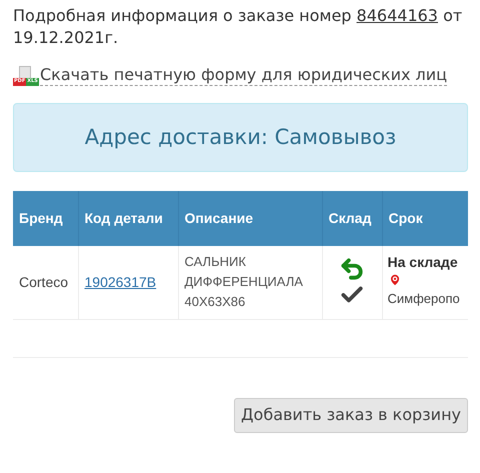 This screenshot has height=473, width=480. Describe the element at coordinates (397, 15) in the screenshot. I see `order-number-link: 84644163` at that location.